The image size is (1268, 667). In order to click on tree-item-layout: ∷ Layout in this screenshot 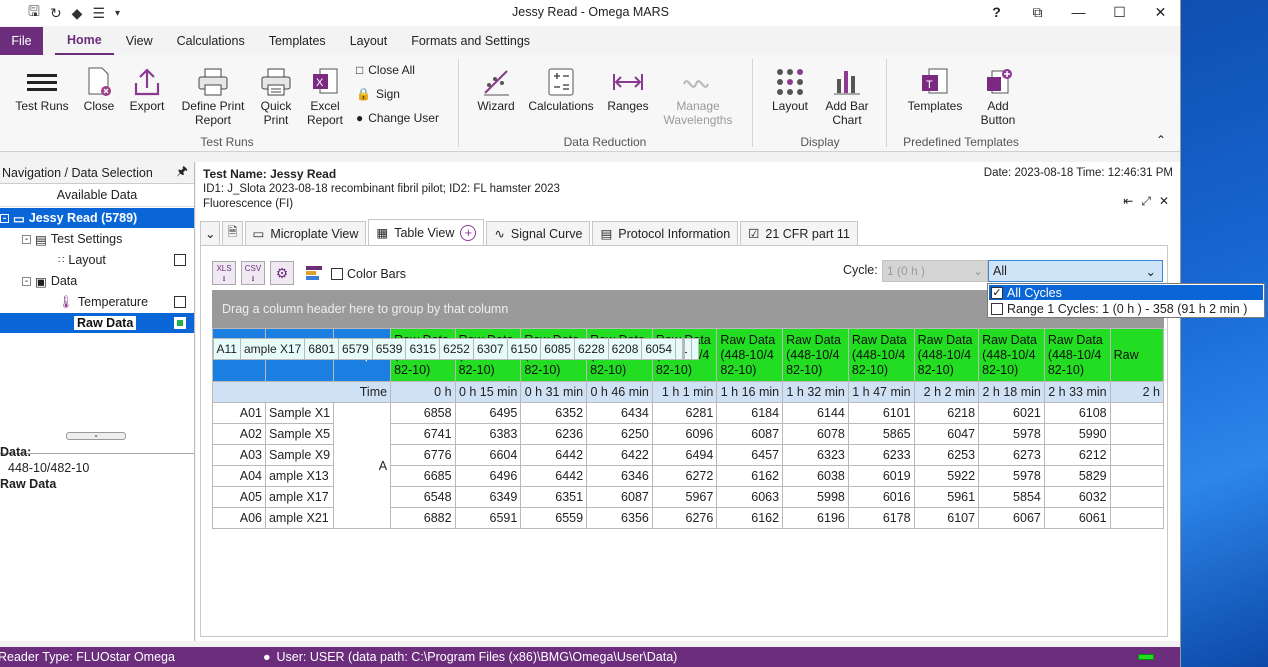, I will do `click(82, 260)`.